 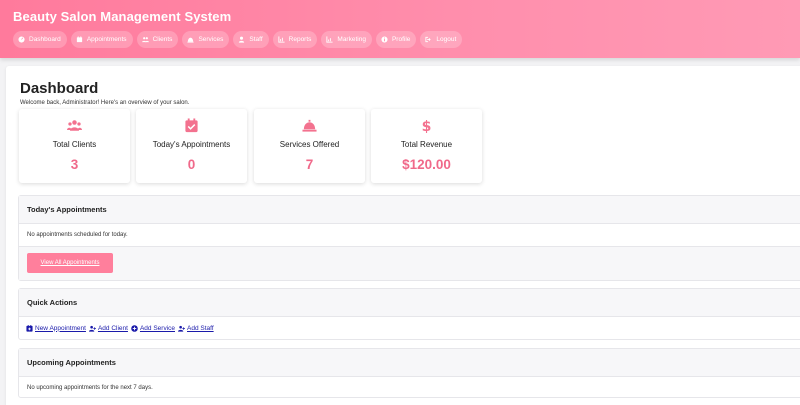 What do you see at coordinates (134, 328) in the screenshot?
I see `plus-circle-icon` at bounding box center [134, 328].